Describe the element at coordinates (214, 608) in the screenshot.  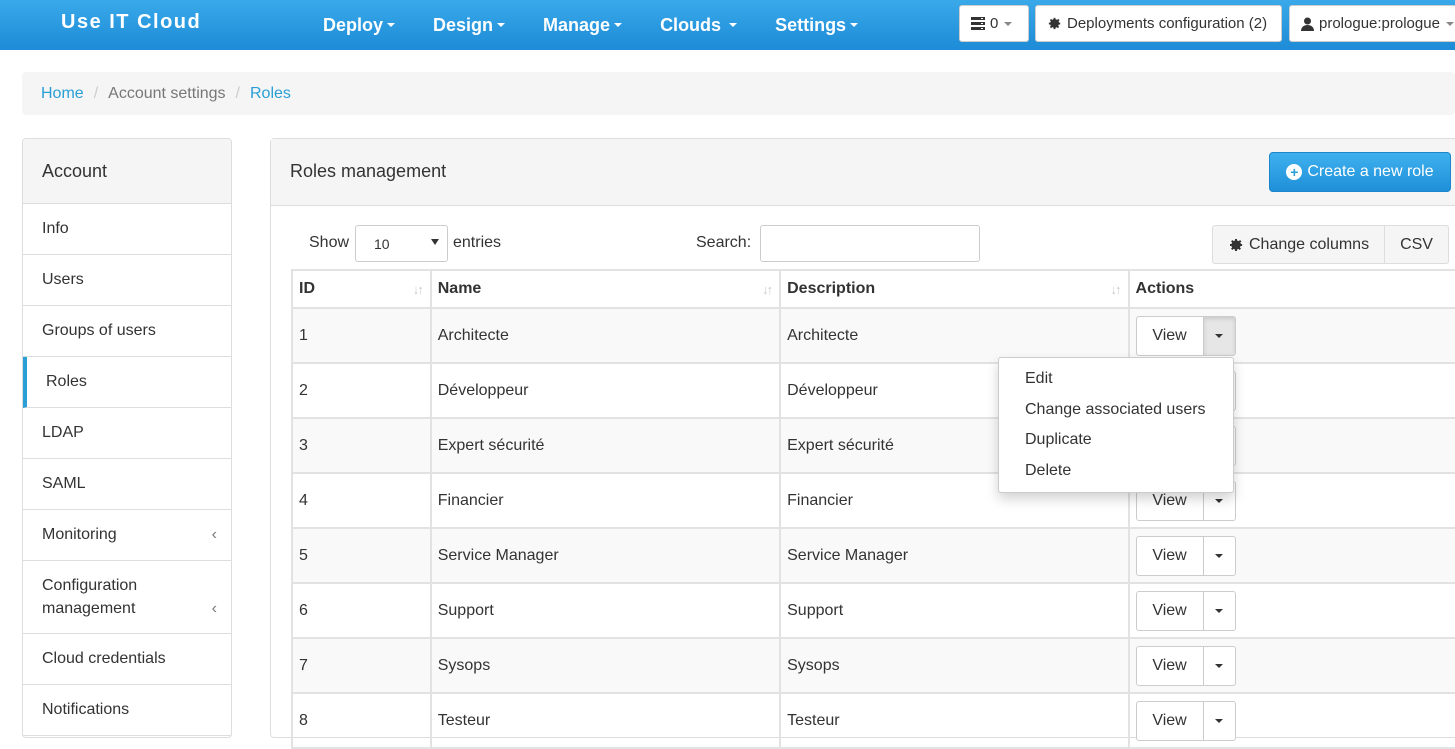
I see `chevron-left-icon: ‹` at that location.